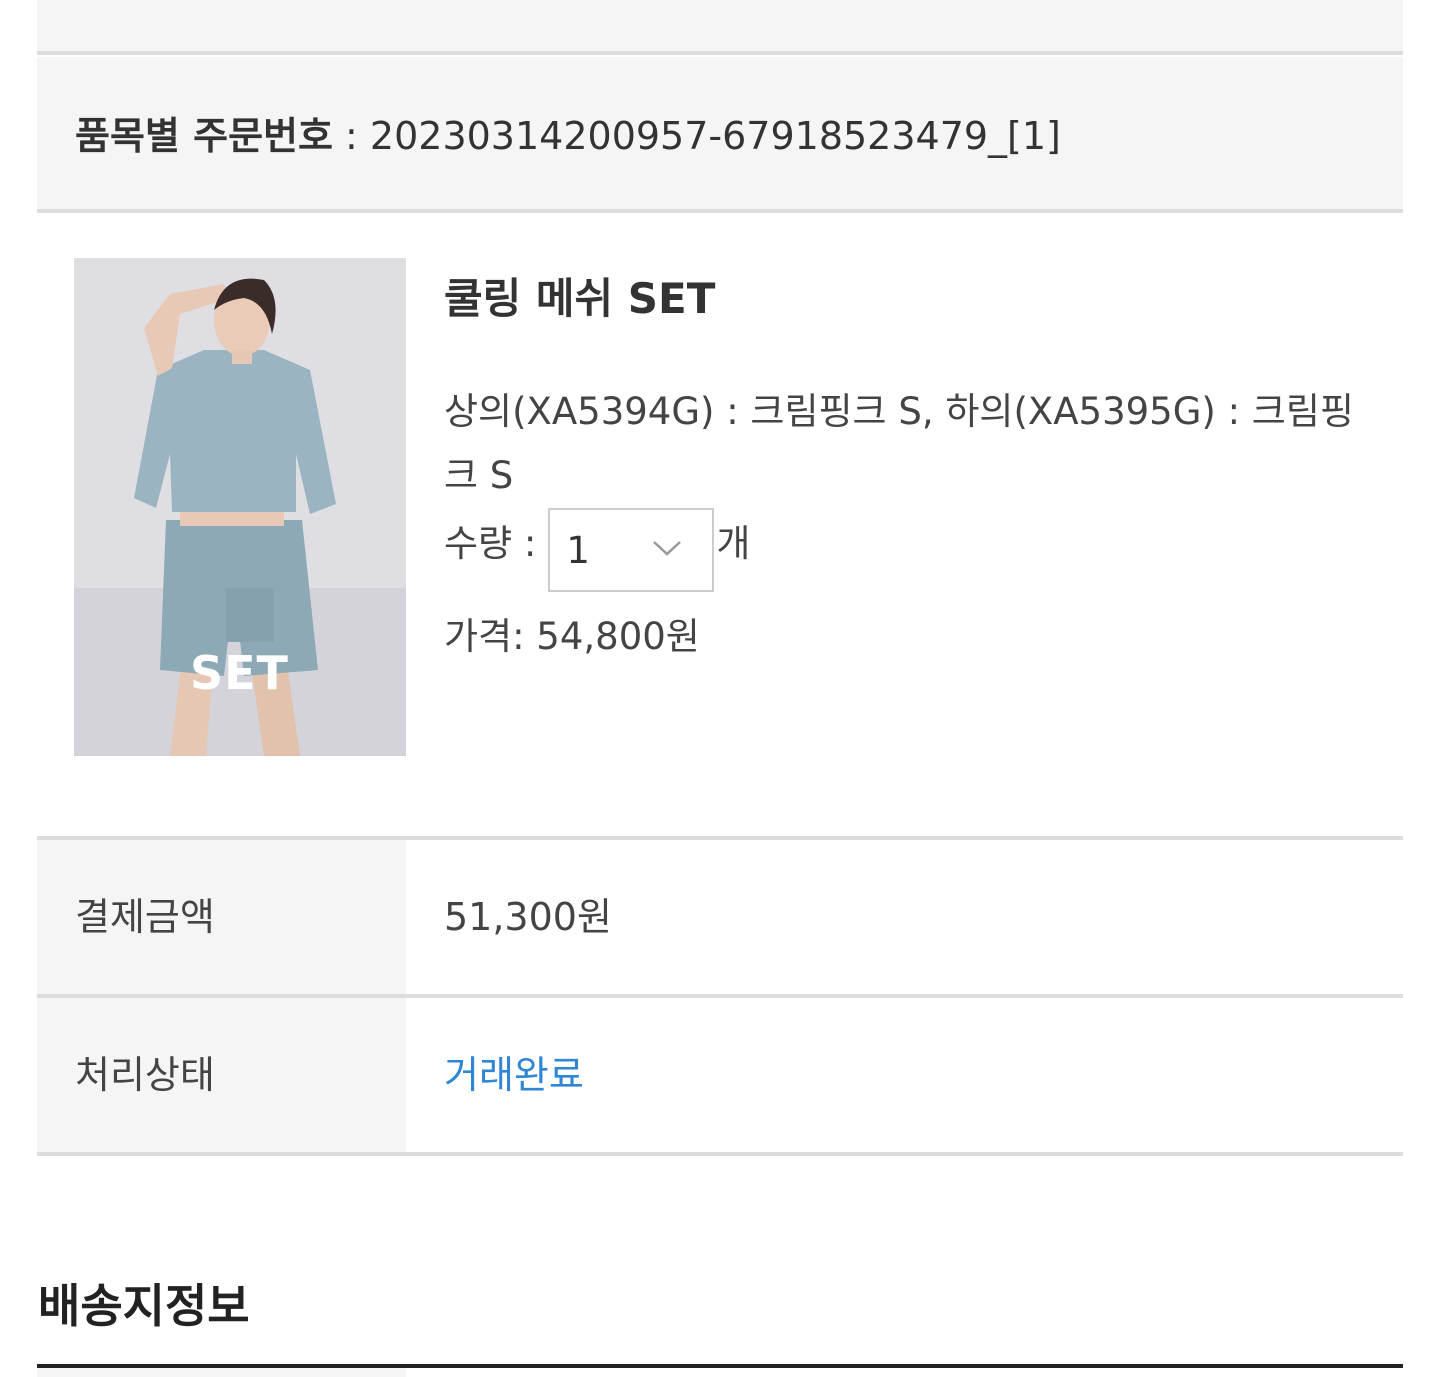 This screenshot has height=1377, width=1440. What do you see at coordinates (578, 550) in the screenshot?
I see `quantity-value: 1` at bounding box center [578, 550].